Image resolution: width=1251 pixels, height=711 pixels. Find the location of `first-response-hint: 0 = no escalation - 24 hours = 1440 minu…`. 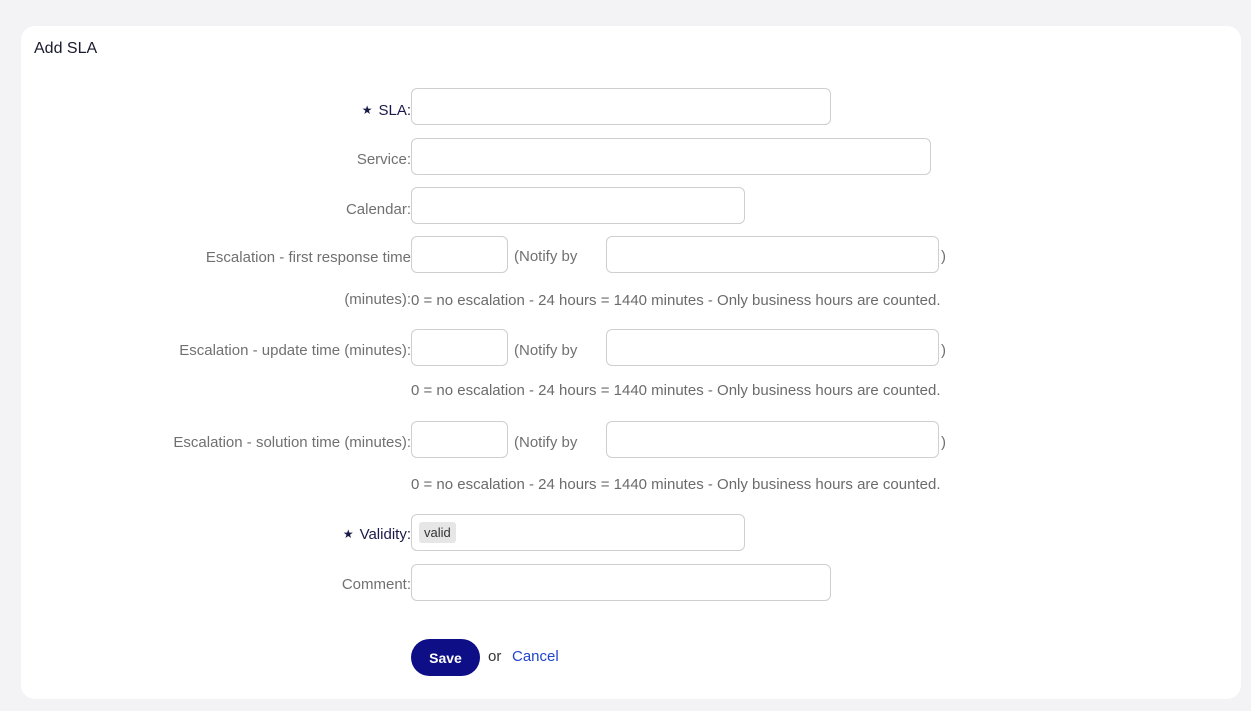

first-response-hint: 0 = no escalation - 24 hours = 1440 minu… is located at coordinates (676, 300).